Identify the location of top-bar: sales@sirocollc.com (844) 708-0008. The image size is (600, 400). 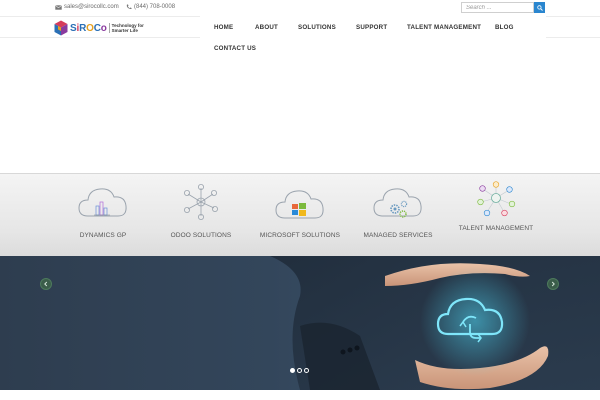
(300, 8).